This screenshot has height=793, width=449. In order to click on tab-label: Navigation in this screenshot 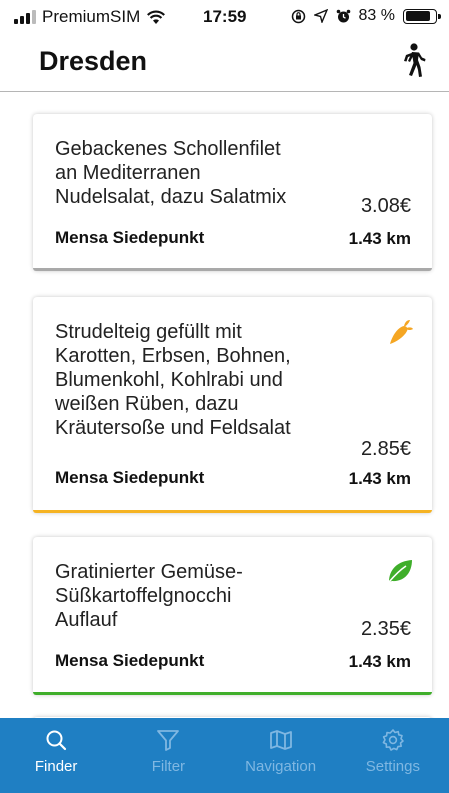, I will do `click(281, 766)`.